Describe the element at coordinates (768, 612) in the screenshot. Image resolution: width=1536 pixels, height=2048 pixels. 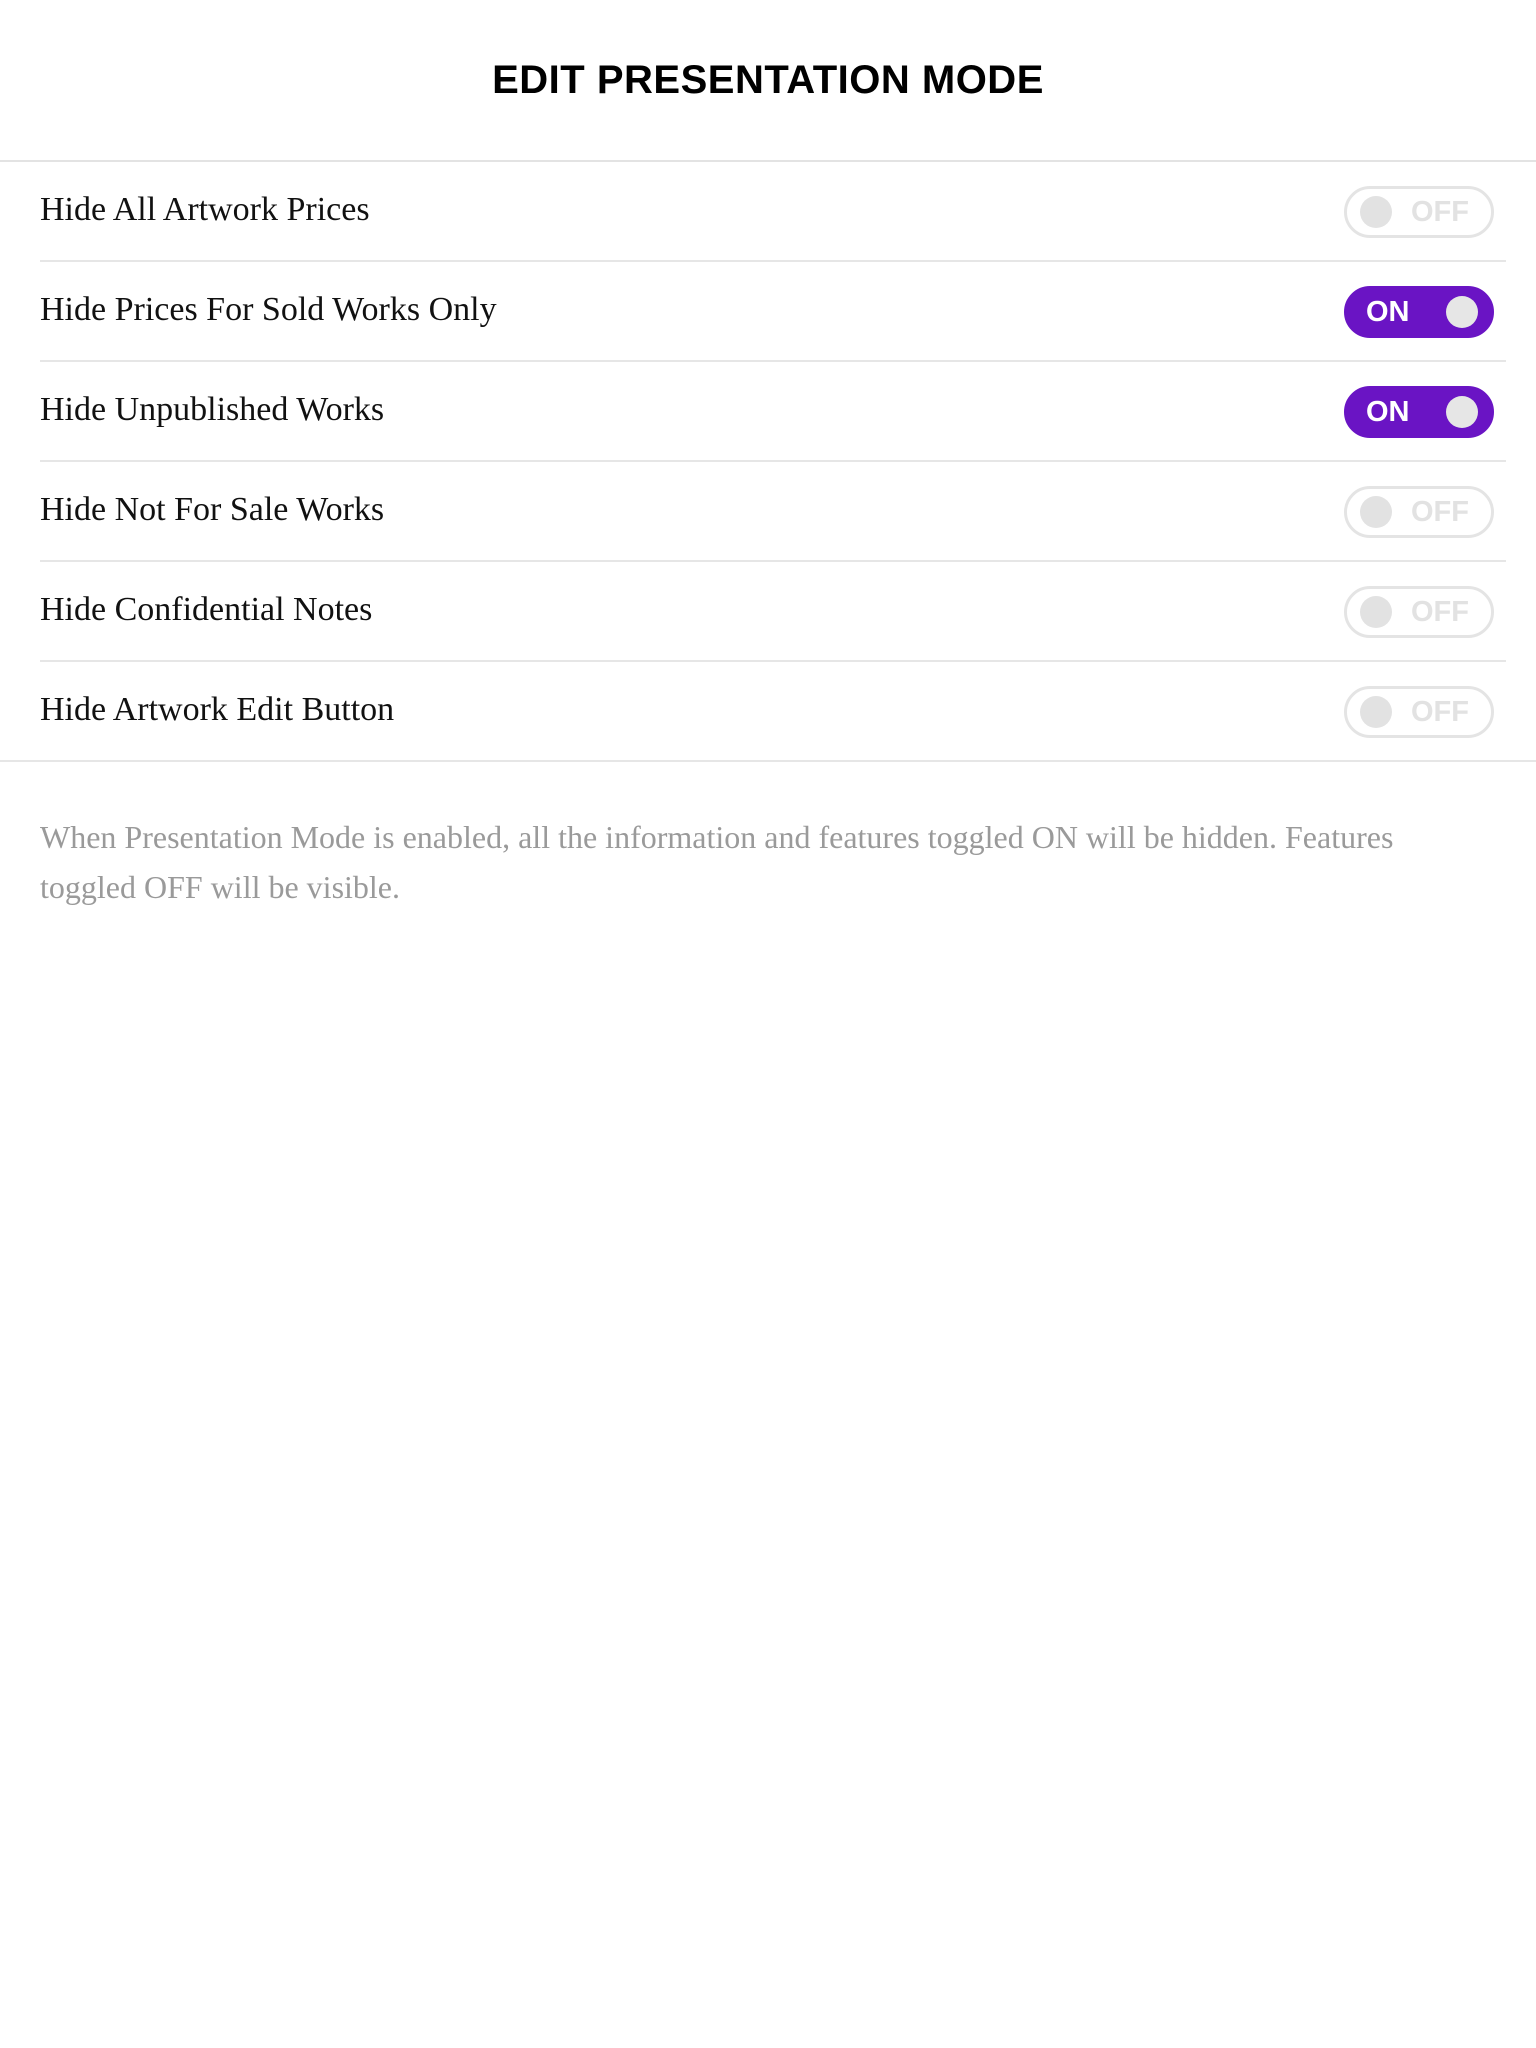
I see `setting-row-hide-confidential-notes: Hide Confidential Notes OFF` at that location.